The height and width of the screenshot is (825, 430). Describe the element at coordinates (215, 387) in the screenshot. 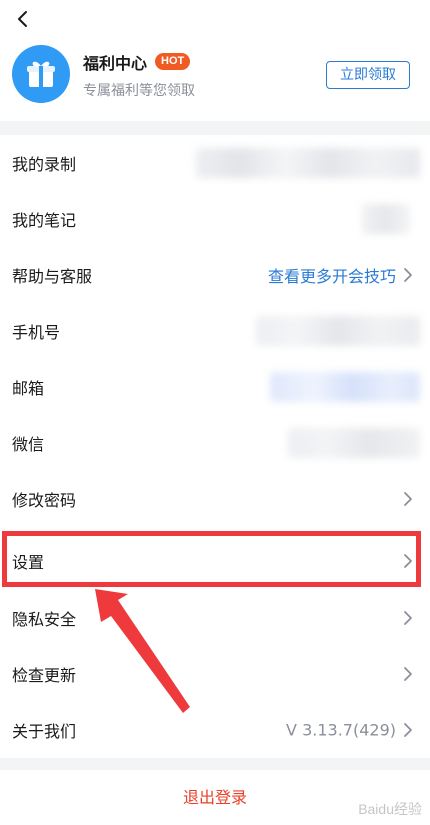

I see `menu-item-email: 邮箱` at that location.